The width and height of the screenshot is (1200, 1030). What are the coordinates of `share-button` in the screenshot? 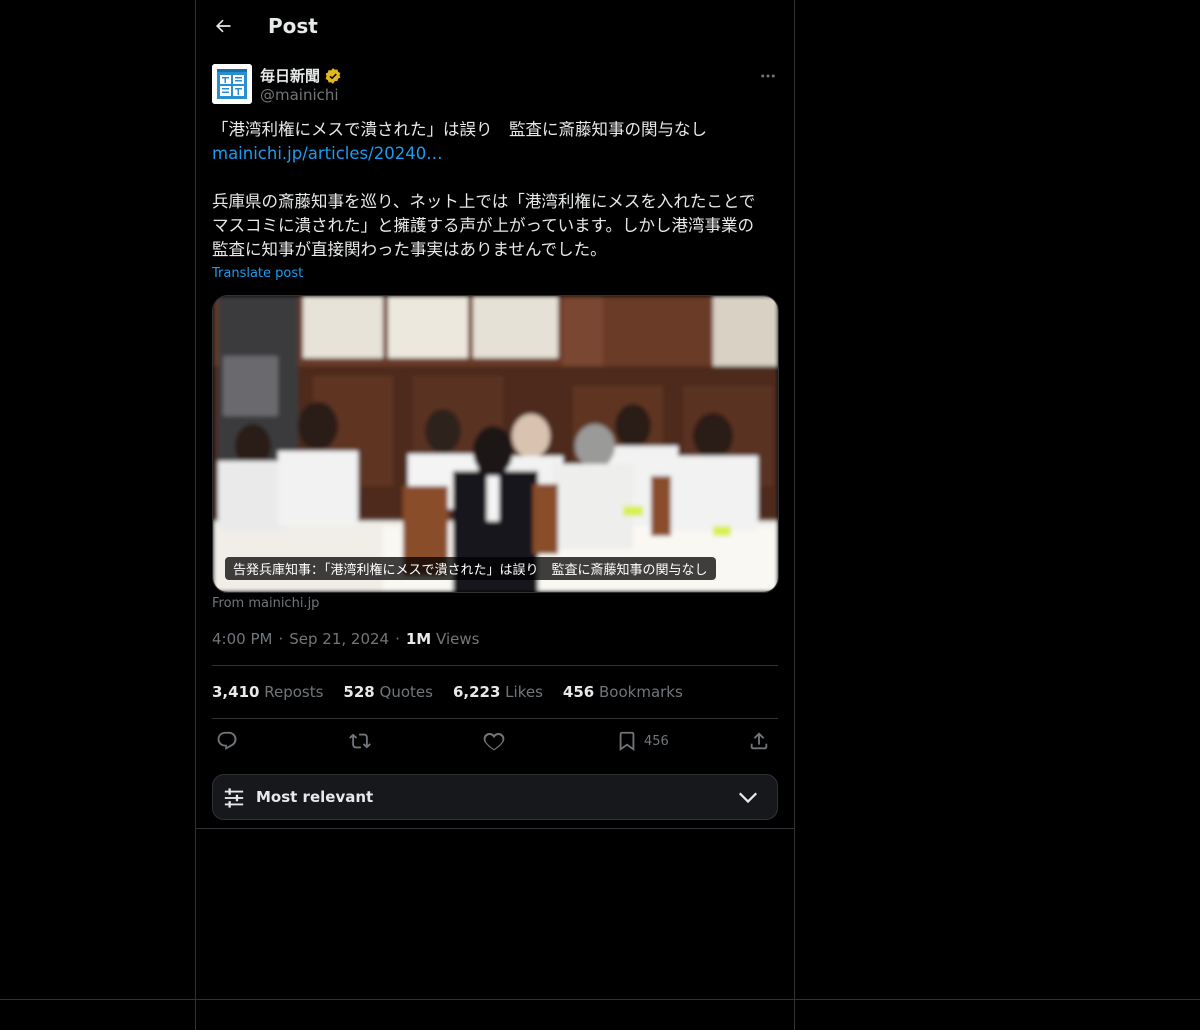 It's located at (759, 741).